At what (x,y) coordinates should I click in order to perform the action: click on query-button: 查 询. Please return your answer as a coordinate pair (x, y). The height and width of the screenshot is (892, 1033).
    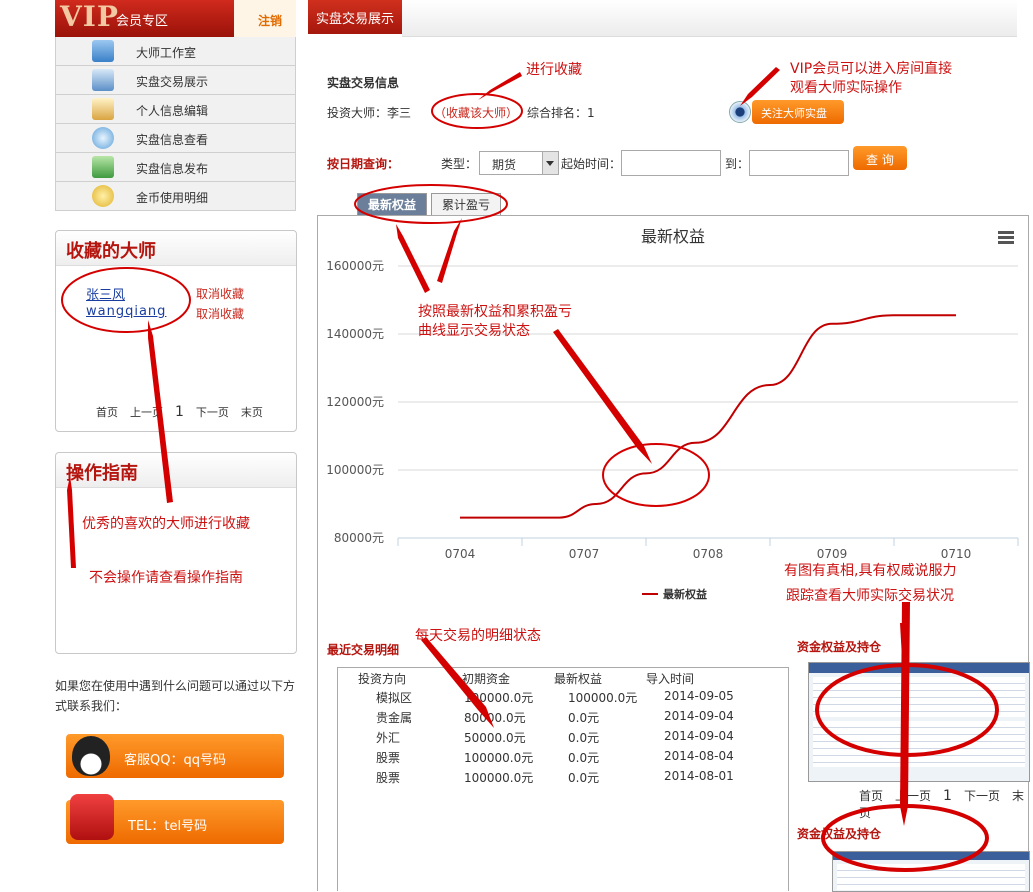
    Looking at the image, I should click on (880, 158).